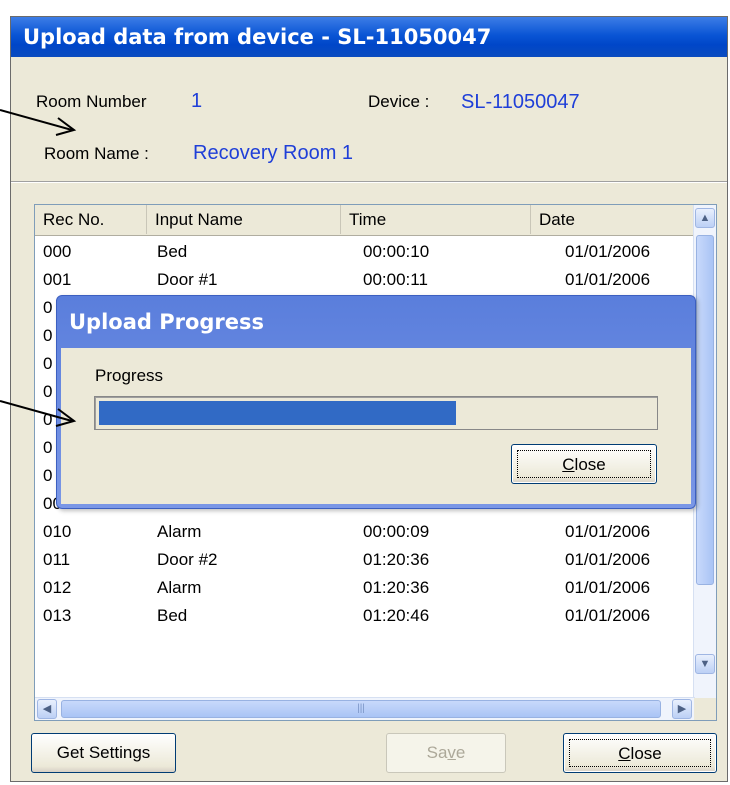 The height and width of the screenshot is (785, 730). What do you see at coordinates (47, 709) in the screenshot?
I see `chevron-left-icon: ◀` at bounding box center [47, 709].